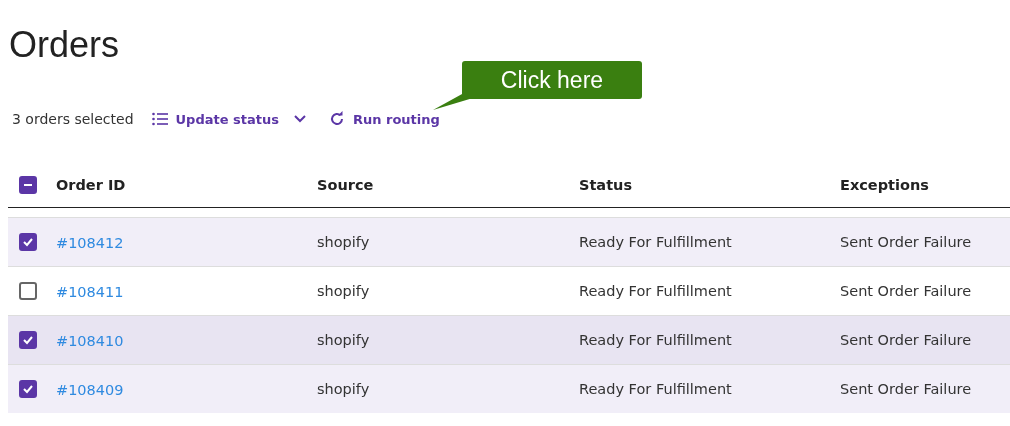 The width and height of the screenshot is (1010, 426). What do you see at coordinates (336, 119) in the screenshot?
I see `refresh-icon` at bounding box center [336, 119].